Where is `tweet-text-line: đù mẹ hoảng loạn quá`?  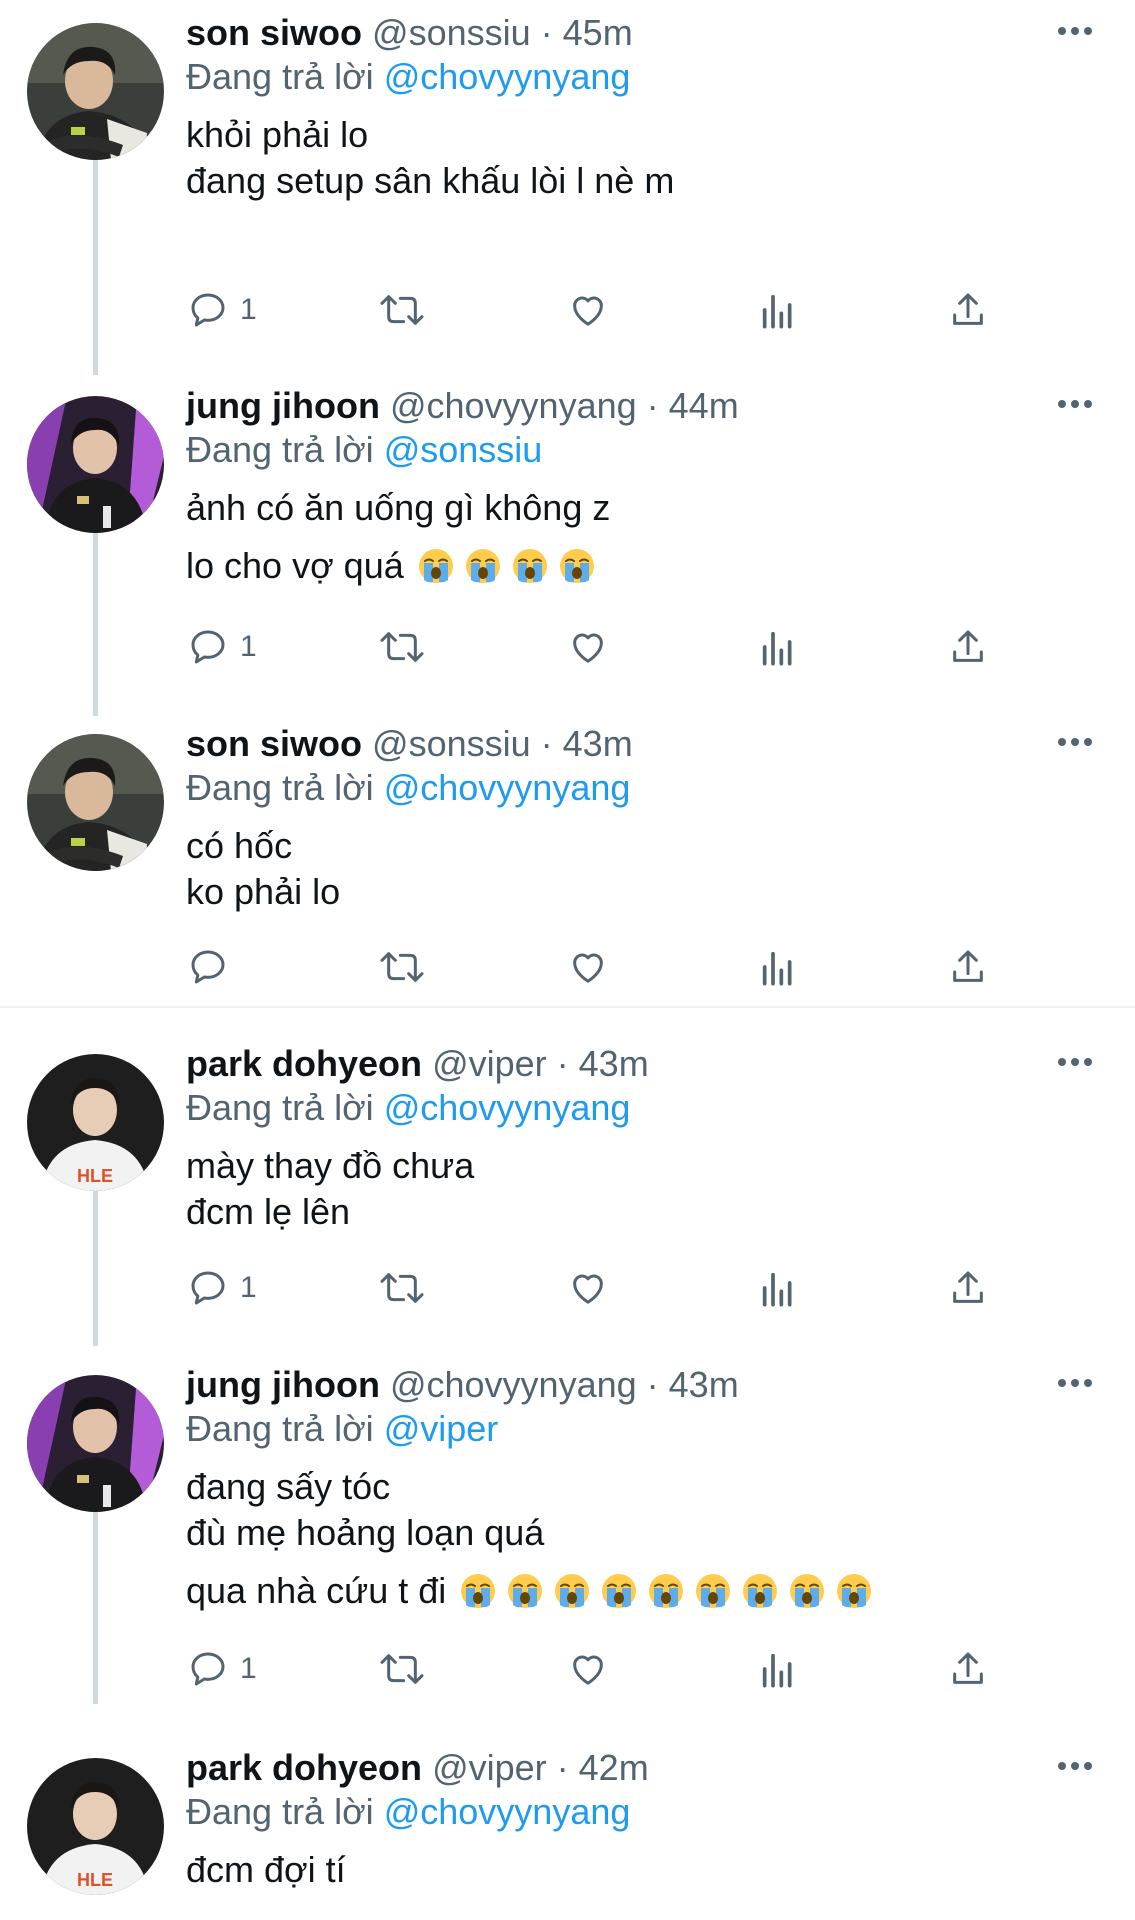
tweet-text-line: đù mẹ hoảng loạn quá is located at coordinates (365, 1532).